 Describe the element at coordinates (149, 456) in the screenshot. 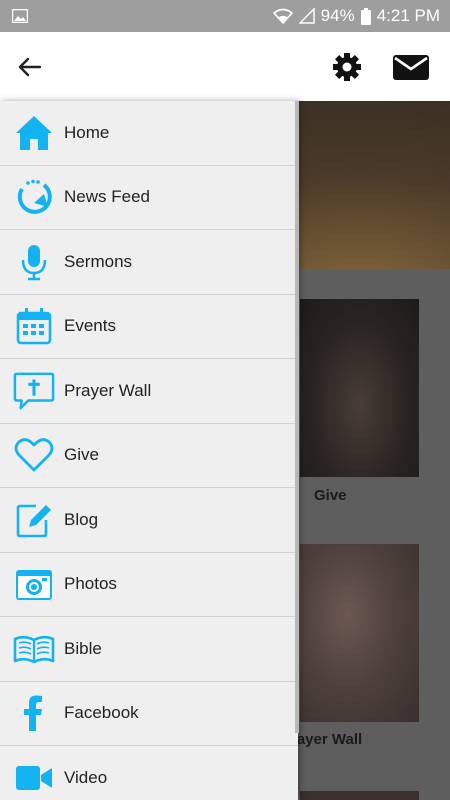

I see `menu-item-give: Give` at that location.